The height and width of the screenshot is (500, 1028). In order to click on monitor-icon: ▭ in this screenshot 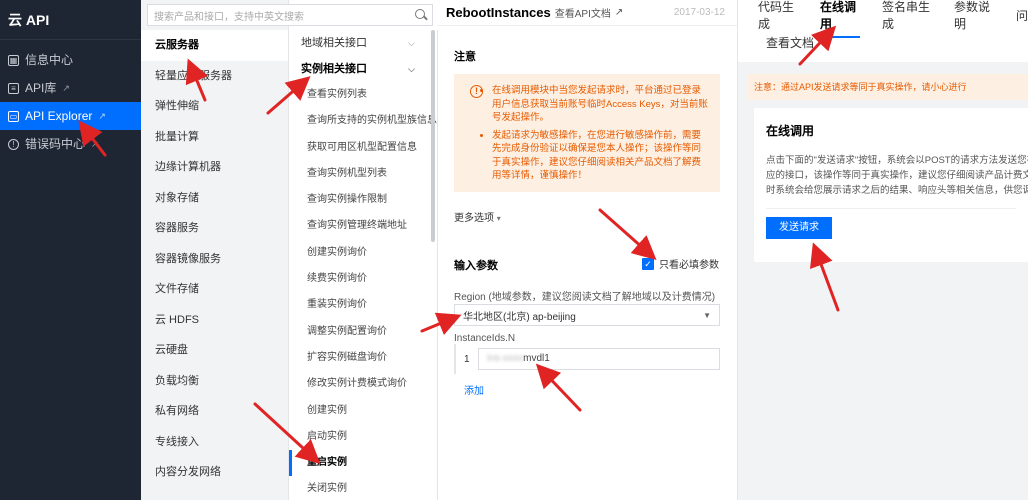, I will do `click(13, 116)`.